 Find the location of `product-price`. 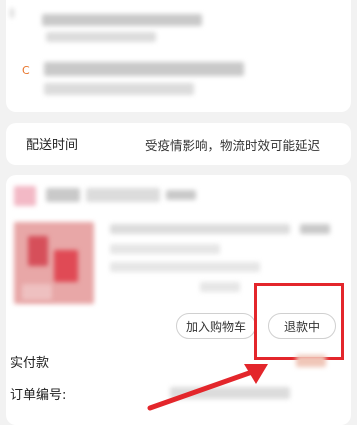

product-price is located at coordinates (315, 229).